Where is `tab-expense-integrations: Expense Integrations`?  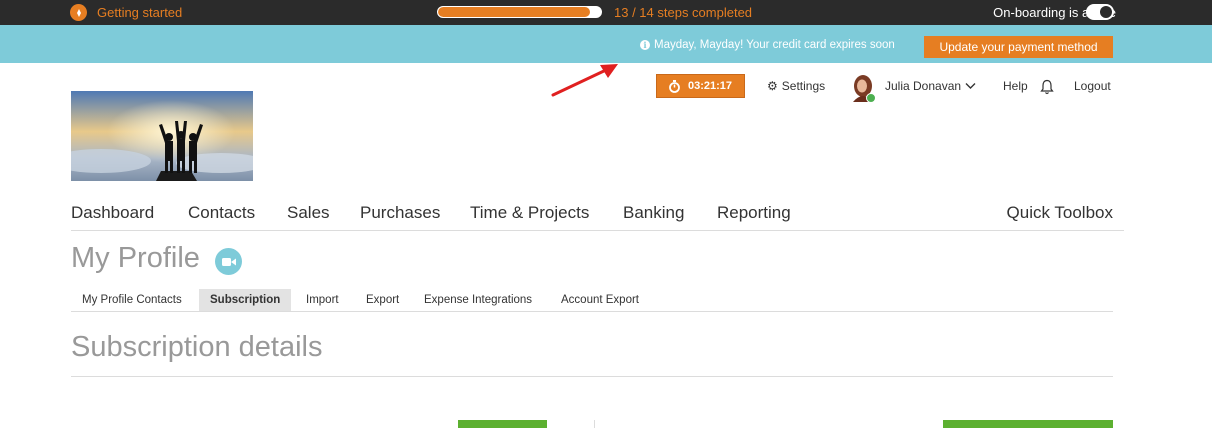
tab-expense-integrations: Expense Integrations is located at coordinates (478, 300).